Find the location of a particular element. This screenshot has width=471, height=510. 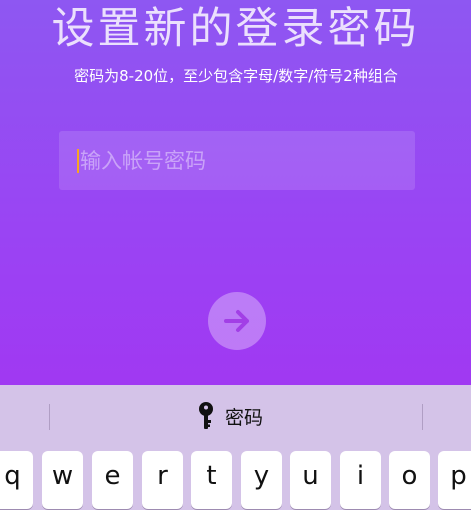

suggestion-bar: 密码 is located at coordinates (235, 413).